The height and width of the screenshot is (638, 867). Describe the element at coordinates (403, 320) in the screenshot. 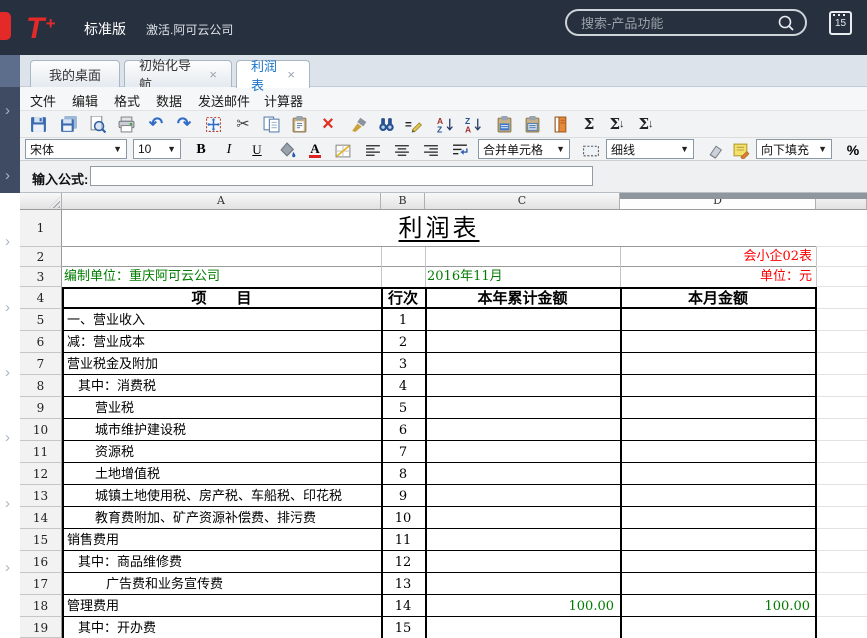

I see `cell-b5: 1` at that location.